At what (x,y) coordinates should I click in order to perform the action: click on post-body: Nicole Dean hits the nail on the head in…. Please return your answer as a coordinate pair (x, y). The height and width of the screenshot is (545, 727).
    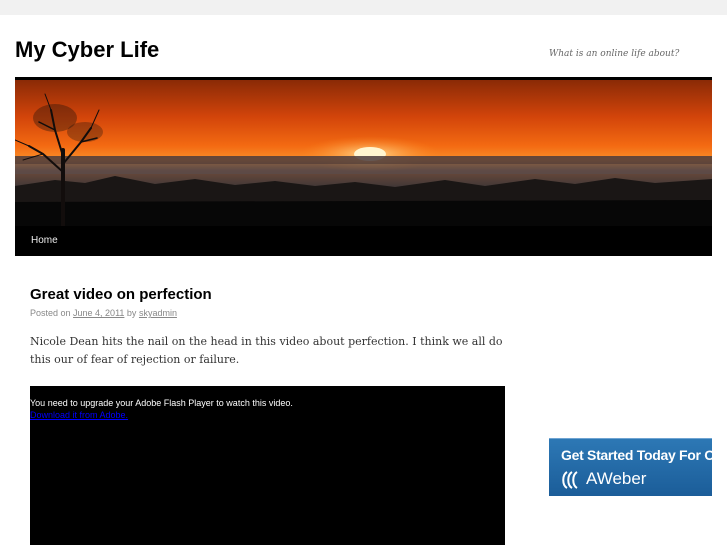
    Looking at the image, I should click on (266, 350).